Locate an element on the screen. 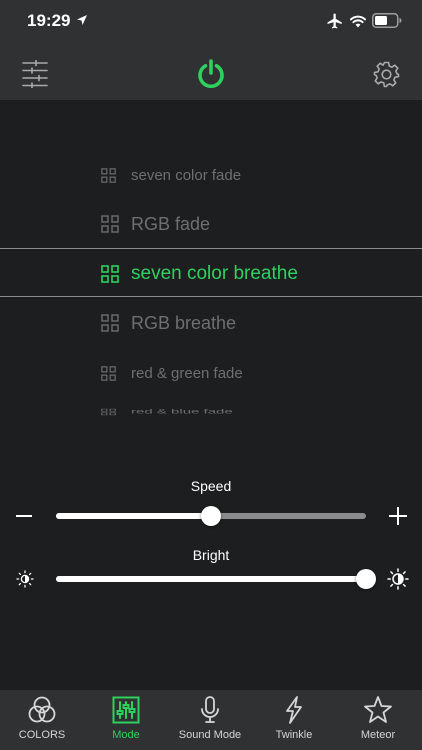 The width and height of the screenshot is (422, 750). brightness-high-icon is located at coordinates (398, 579).